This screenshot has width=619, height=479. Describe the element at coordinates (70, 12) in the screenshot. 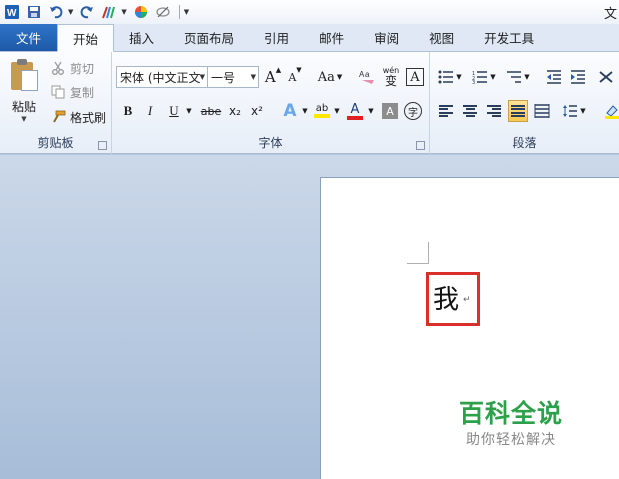

I see `undo-dropdown-icon: ▼` at that location.